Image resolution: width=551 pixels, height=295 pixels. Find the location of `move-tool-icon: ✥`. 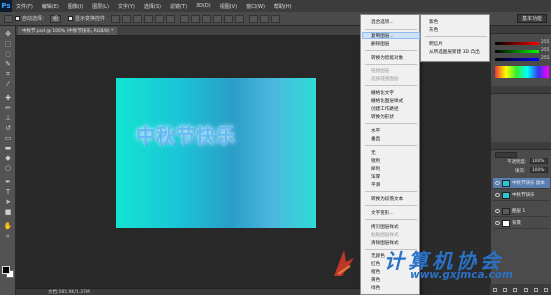

move-tool-icon: ✥ is located at coordinates (8, 34).